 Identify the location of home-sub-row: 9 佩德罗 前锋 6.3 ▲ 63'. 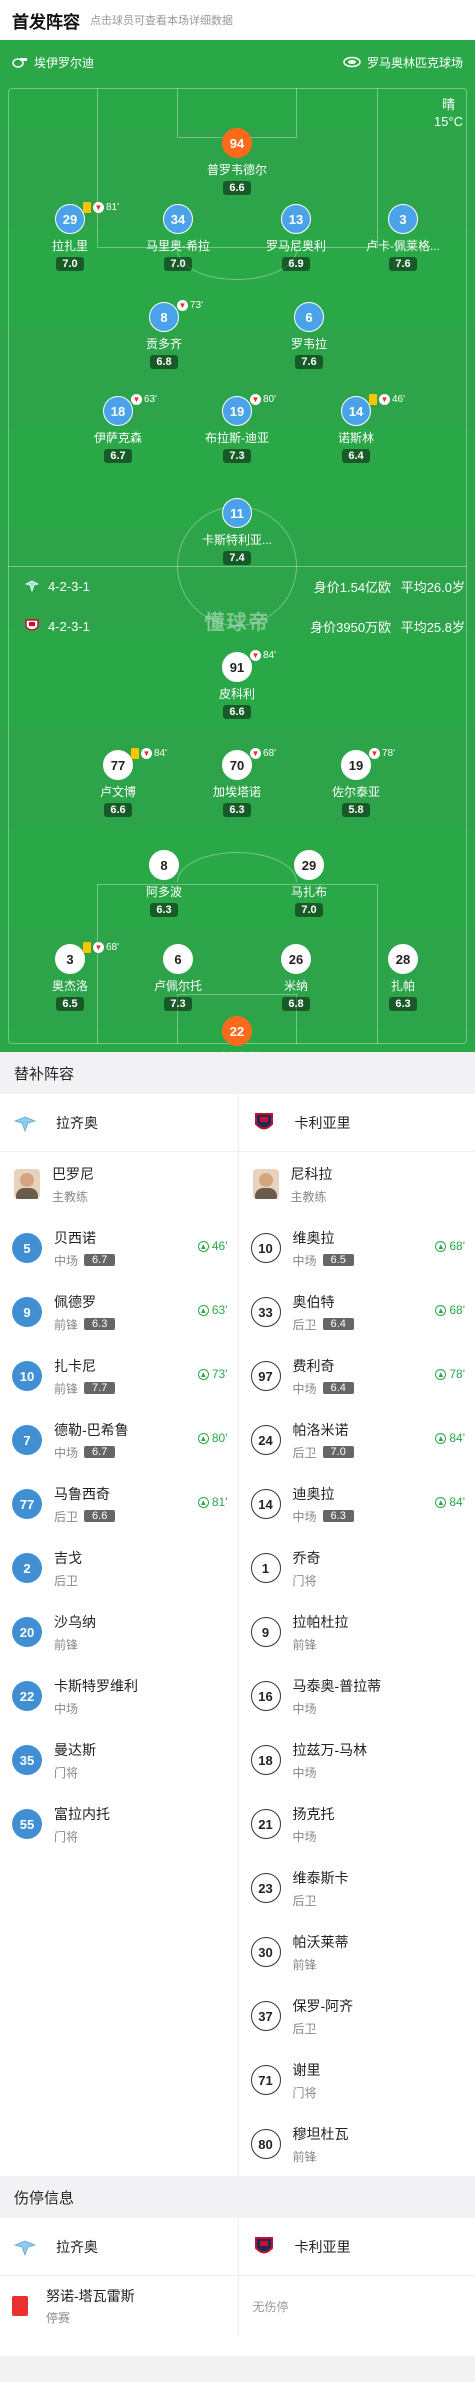
(119, 1312).